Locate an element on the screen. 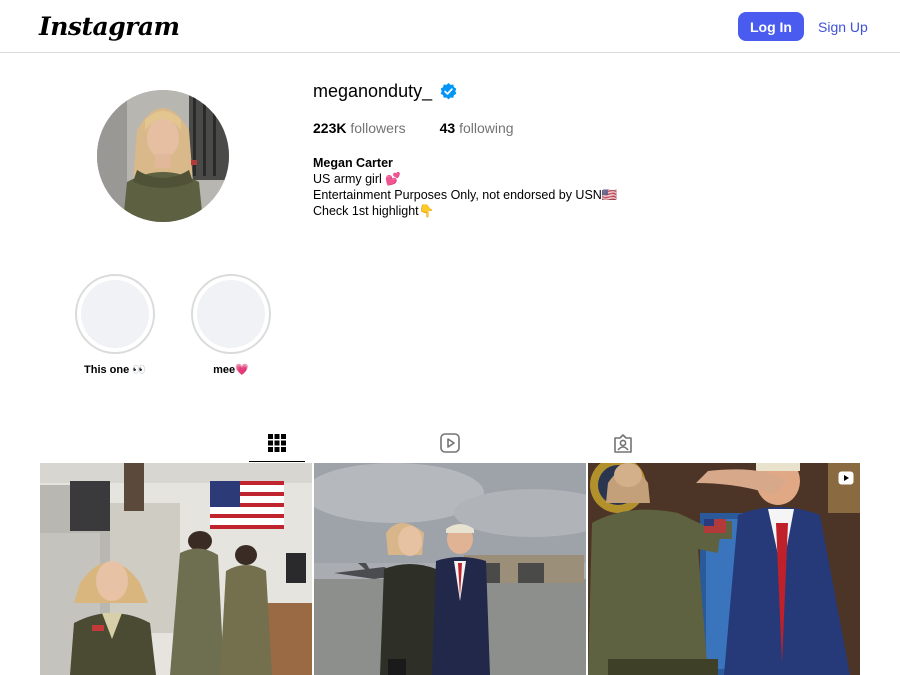 The image size is (900, 675). signup-link: Sign Up is located at coordinates (843, 27).